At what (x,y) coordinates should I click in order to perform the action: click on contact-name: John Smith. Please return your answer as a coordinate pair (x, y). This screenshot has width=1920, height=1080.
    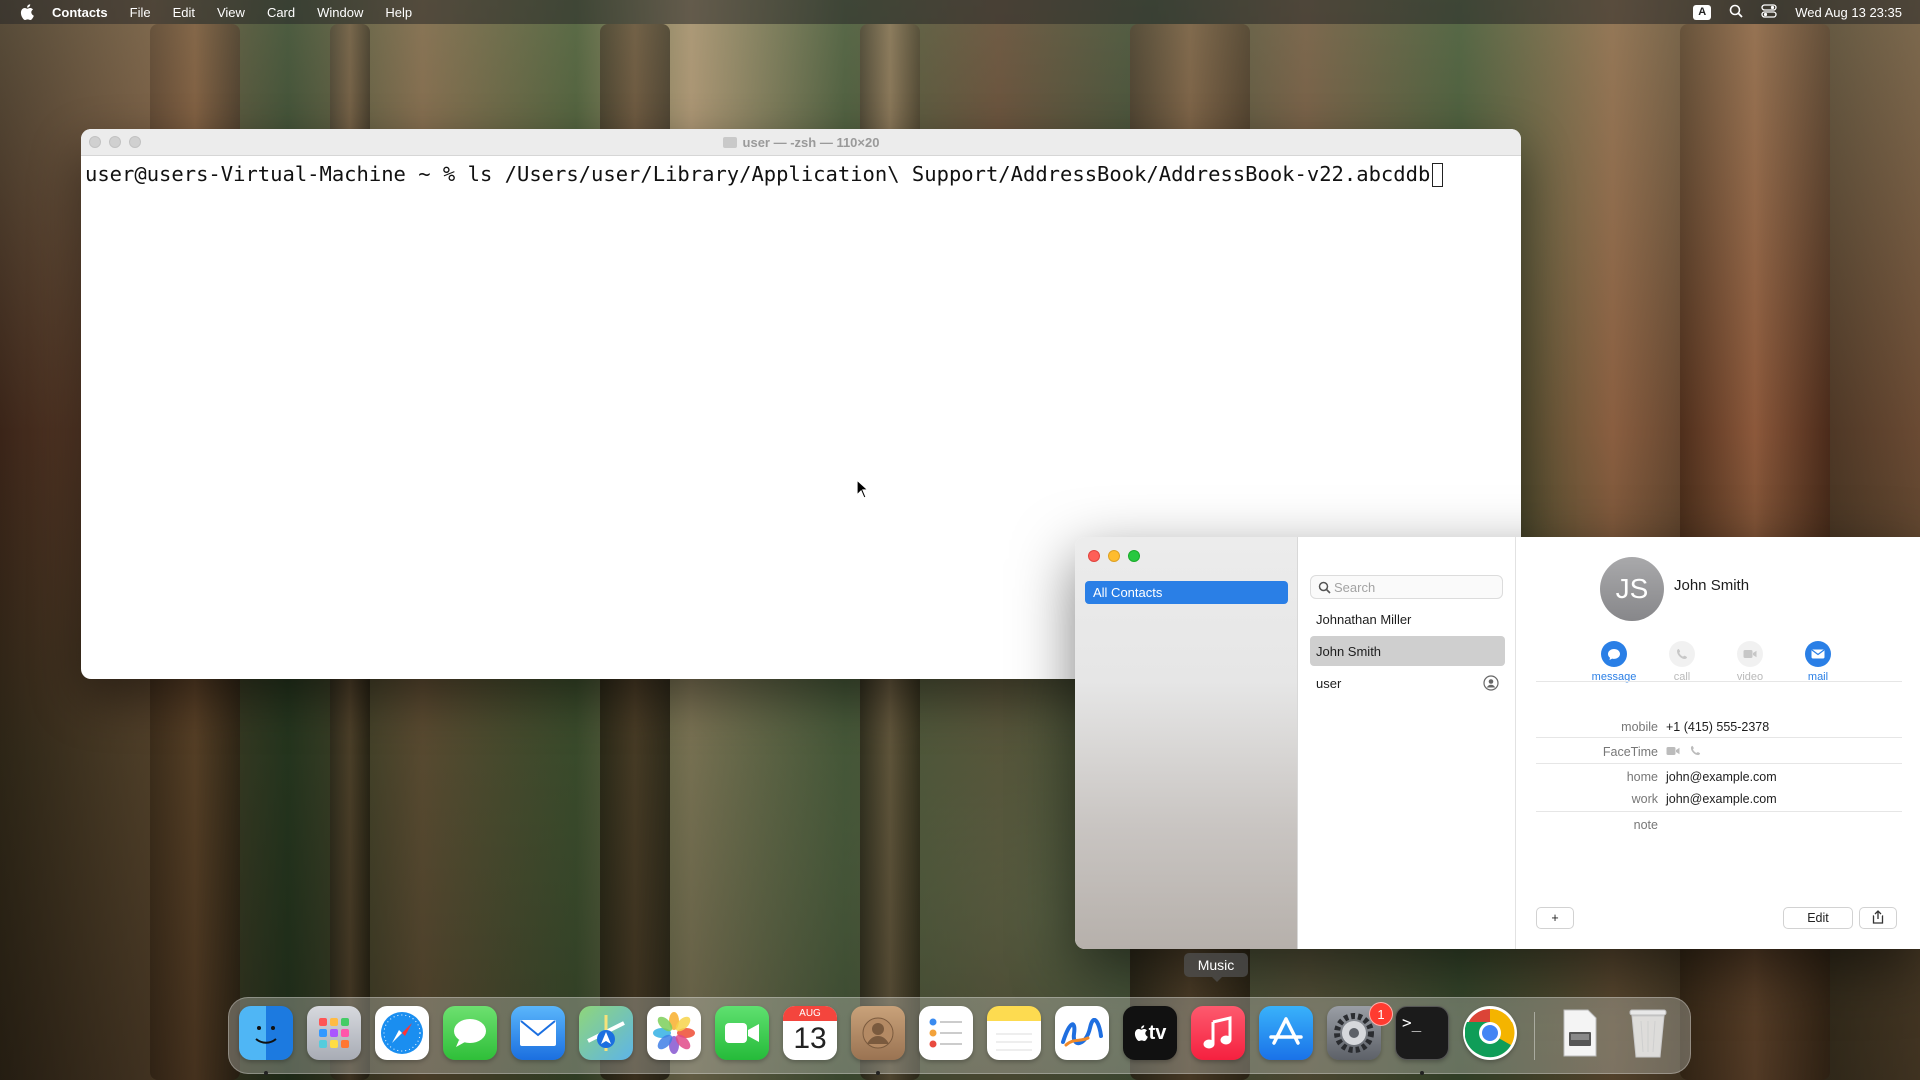
    Looking at the image, I should click on (1712, 585).